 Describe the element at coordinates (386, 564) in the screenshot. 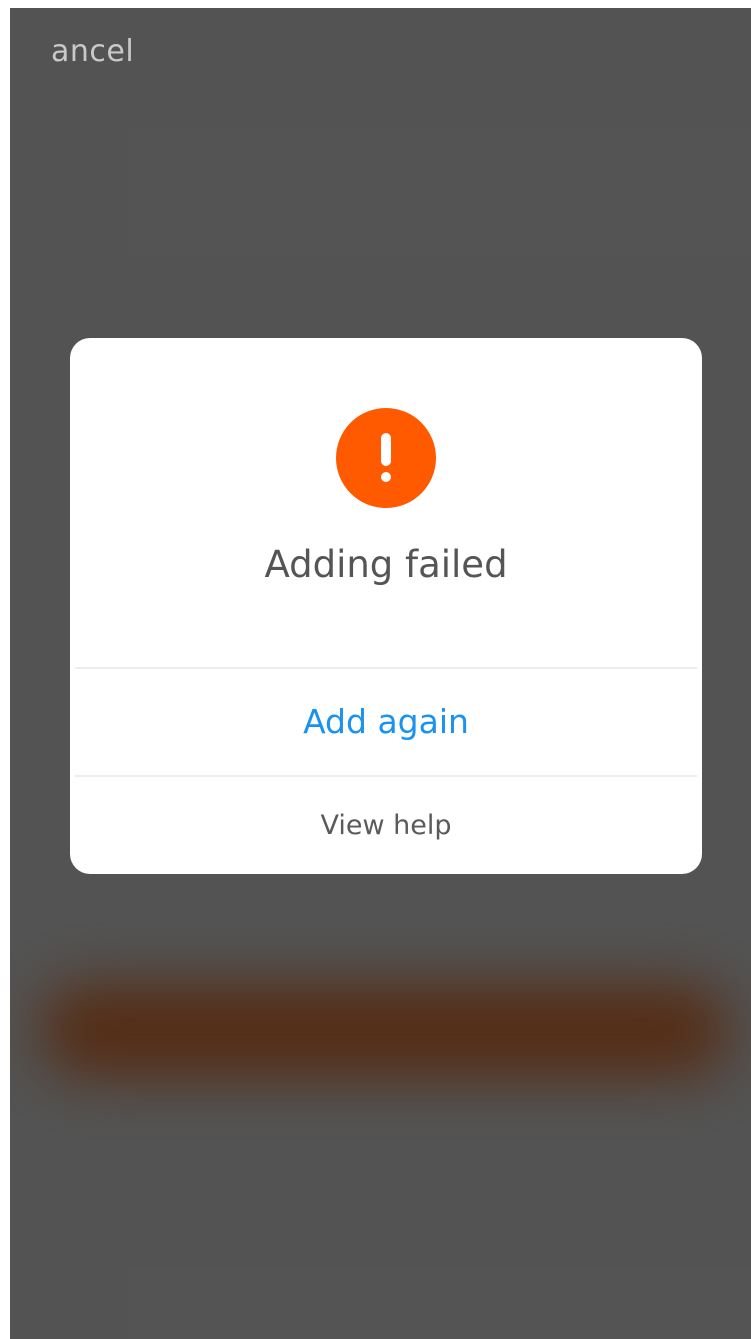

I see `dialog-title: Adding failed` at that location.